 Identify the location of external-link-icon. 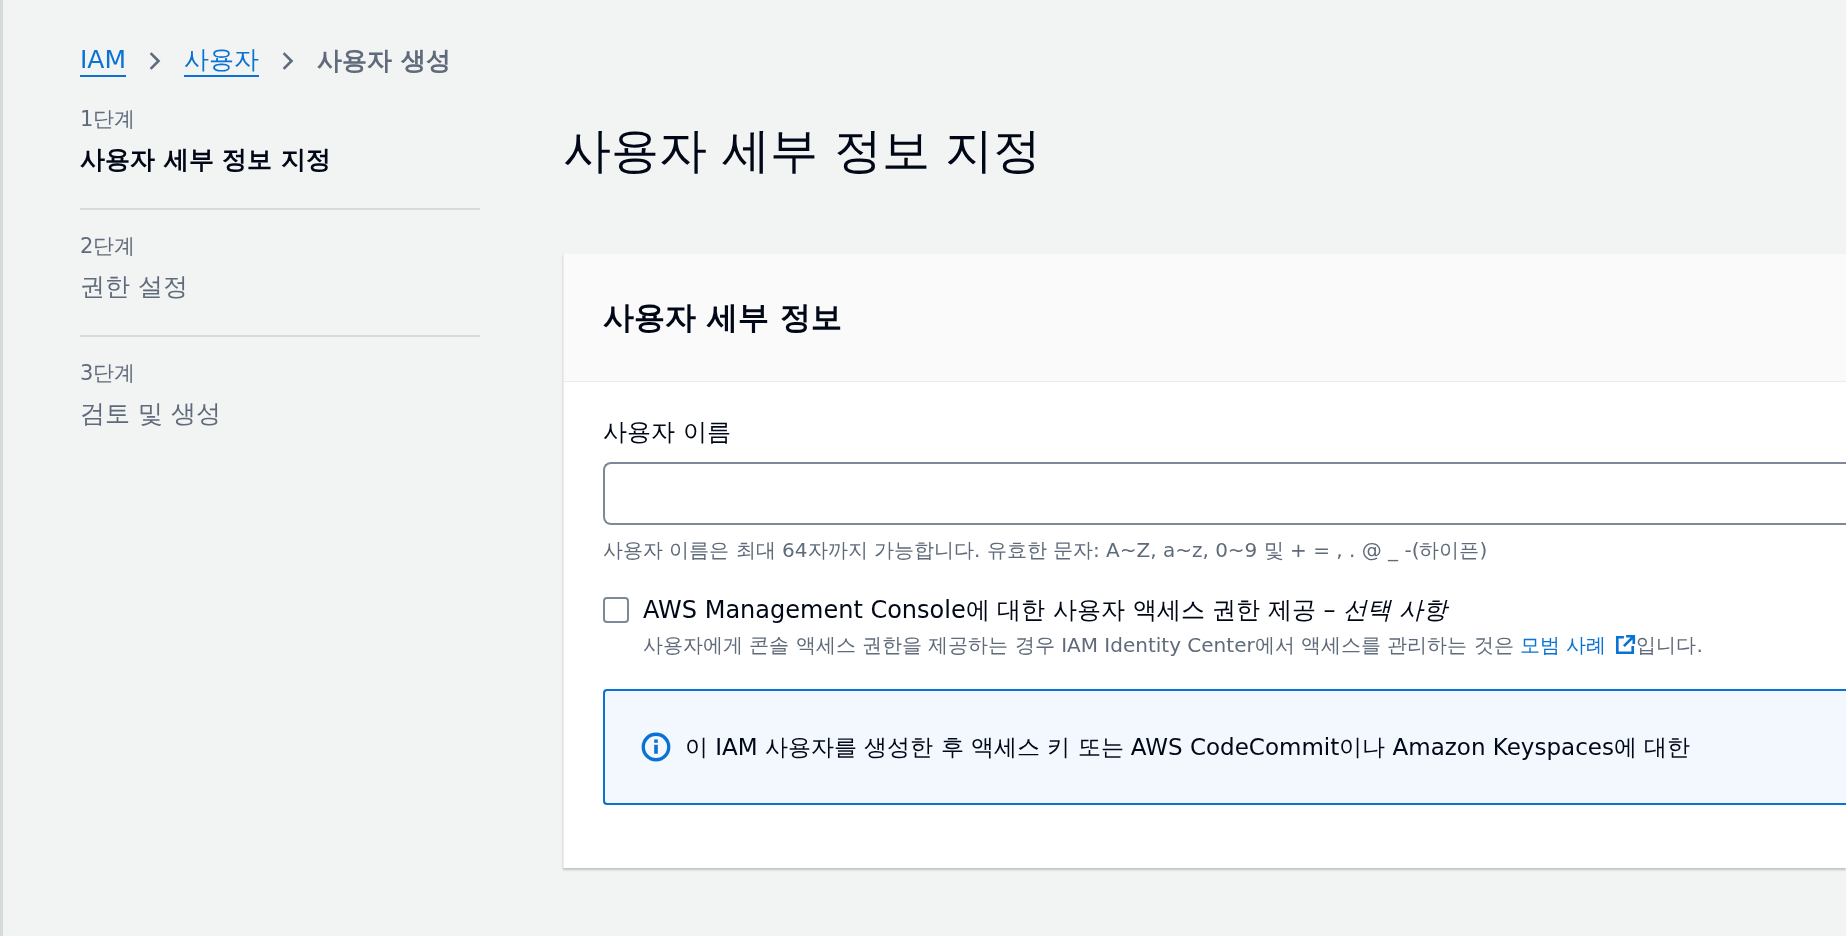
(1625, 645).